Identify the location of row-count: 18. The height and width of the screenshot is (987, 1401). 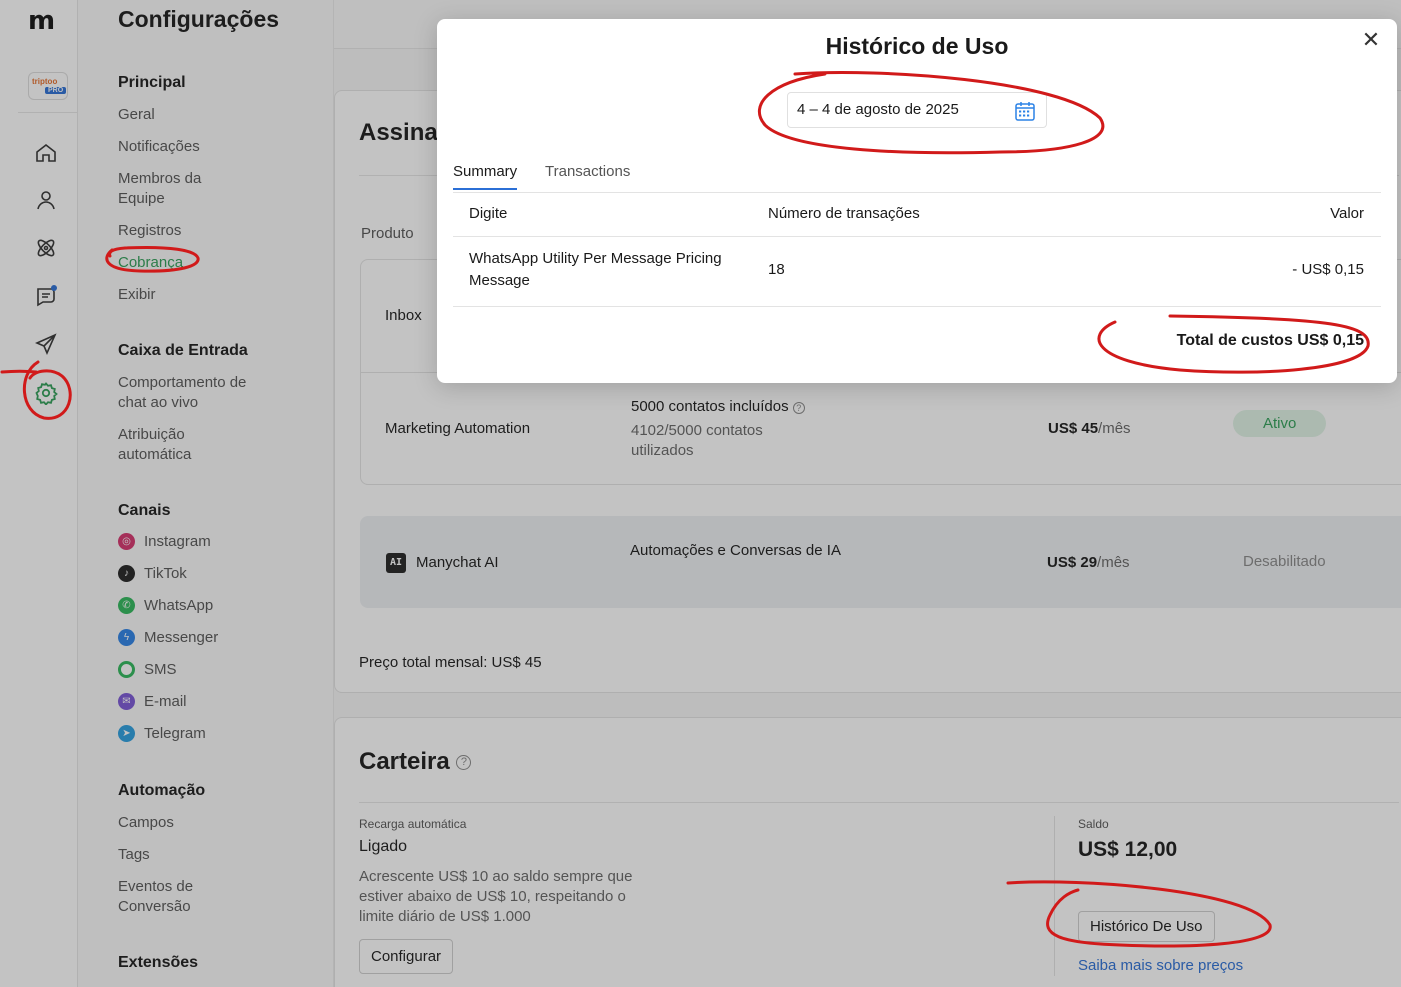
(776, 269).